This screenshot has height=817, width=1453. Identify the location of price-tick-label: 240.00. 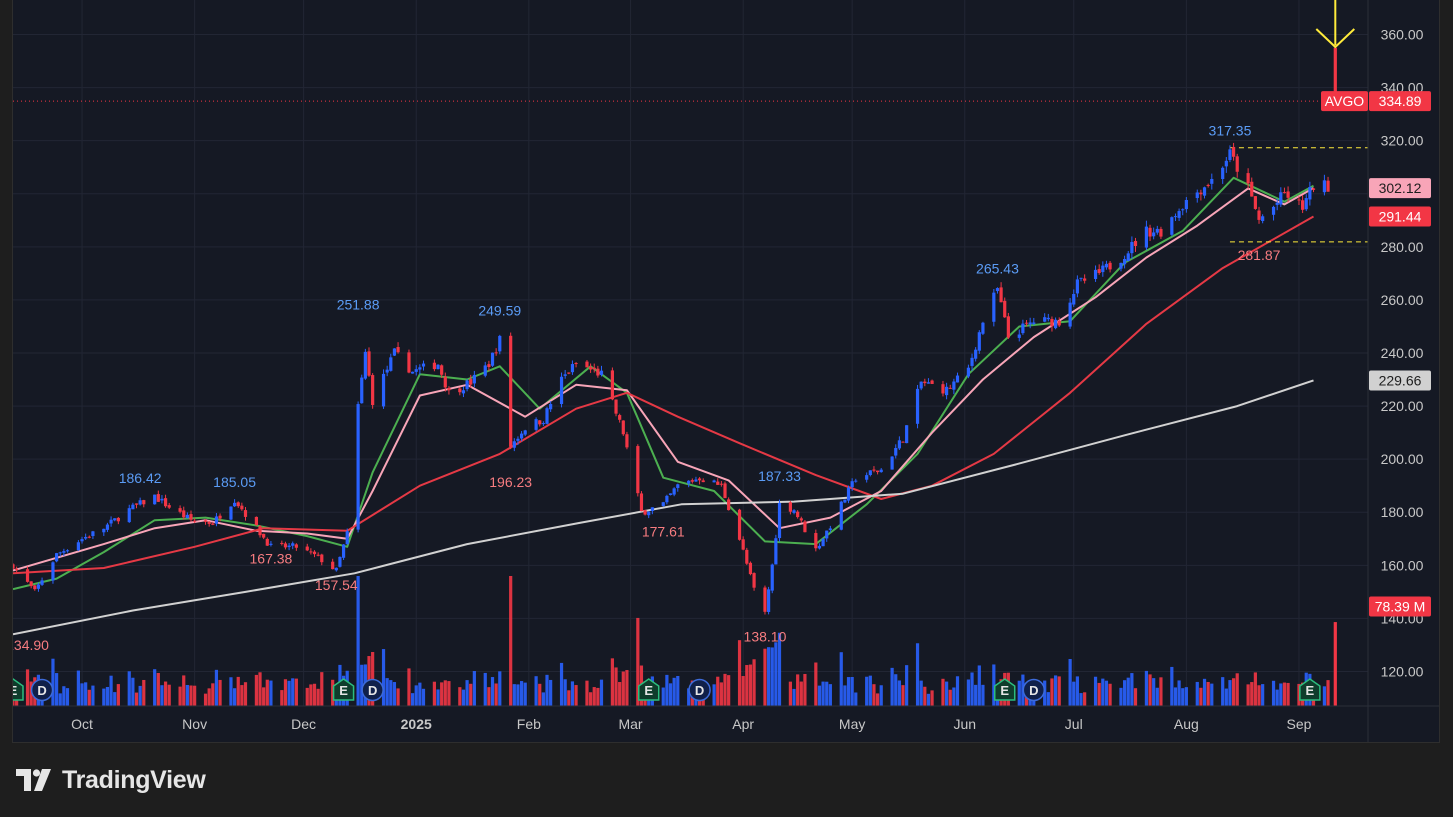
(1402, 353).